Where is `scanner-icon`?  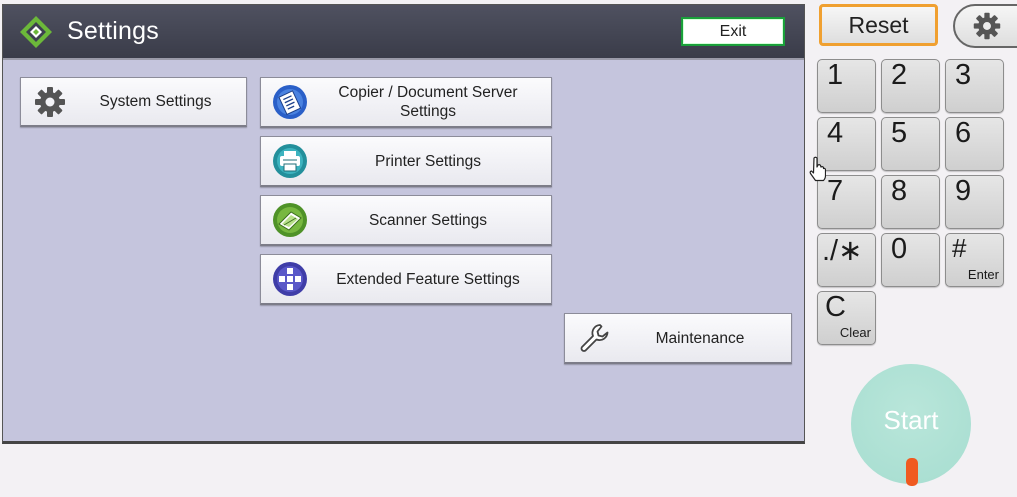 scanner-icon is located at coordinates (290, 220).